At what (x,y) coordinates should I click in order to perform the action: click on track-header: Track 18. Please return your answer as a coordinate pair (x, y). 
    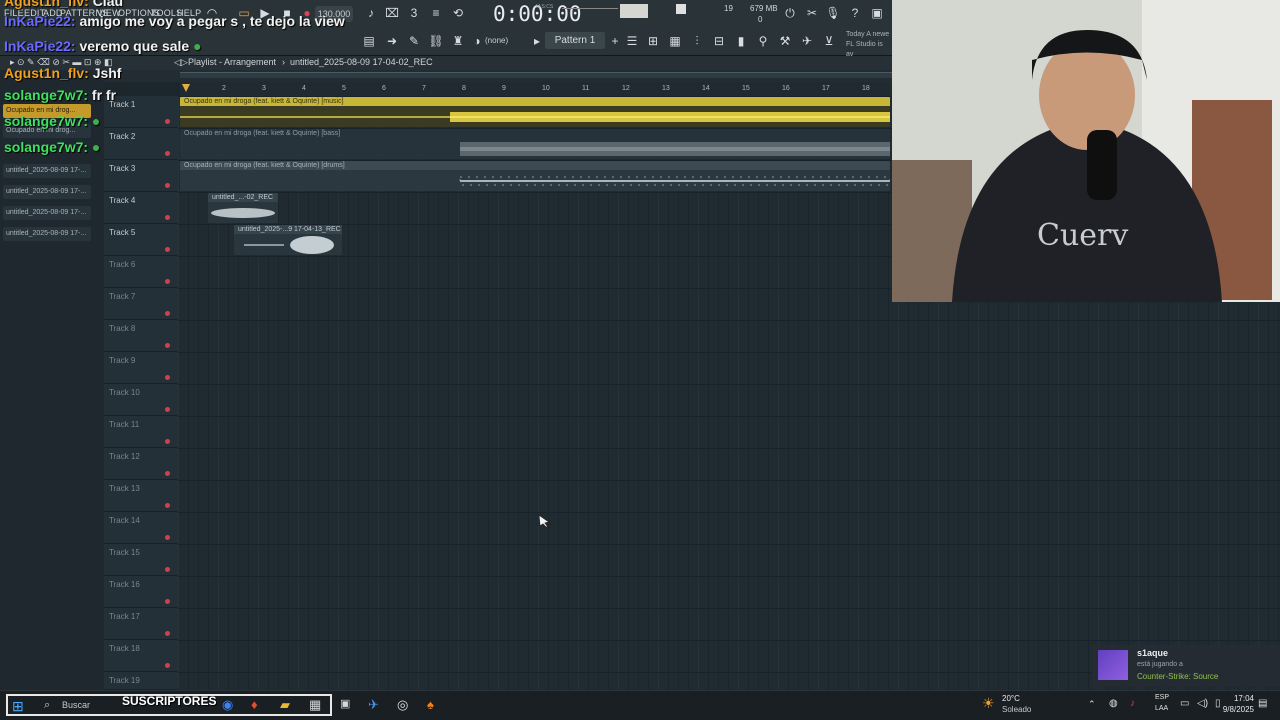
    Looking at the image, I should click on (141, 656).